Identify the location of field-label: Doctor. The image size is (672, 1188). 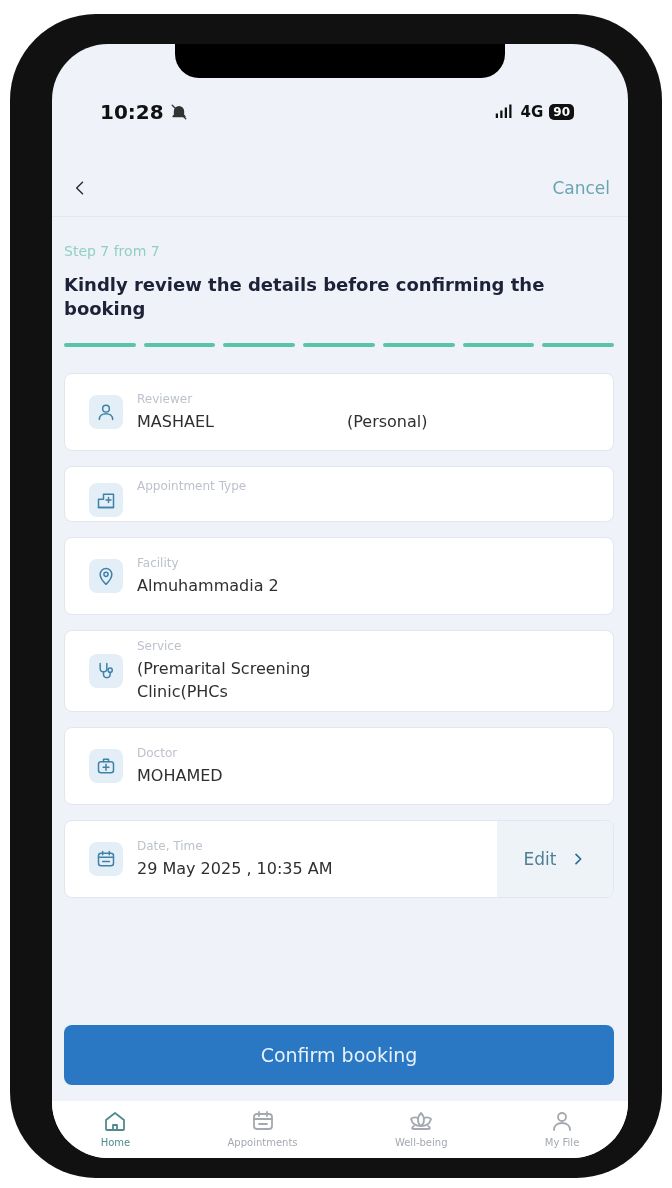
(158, 752).